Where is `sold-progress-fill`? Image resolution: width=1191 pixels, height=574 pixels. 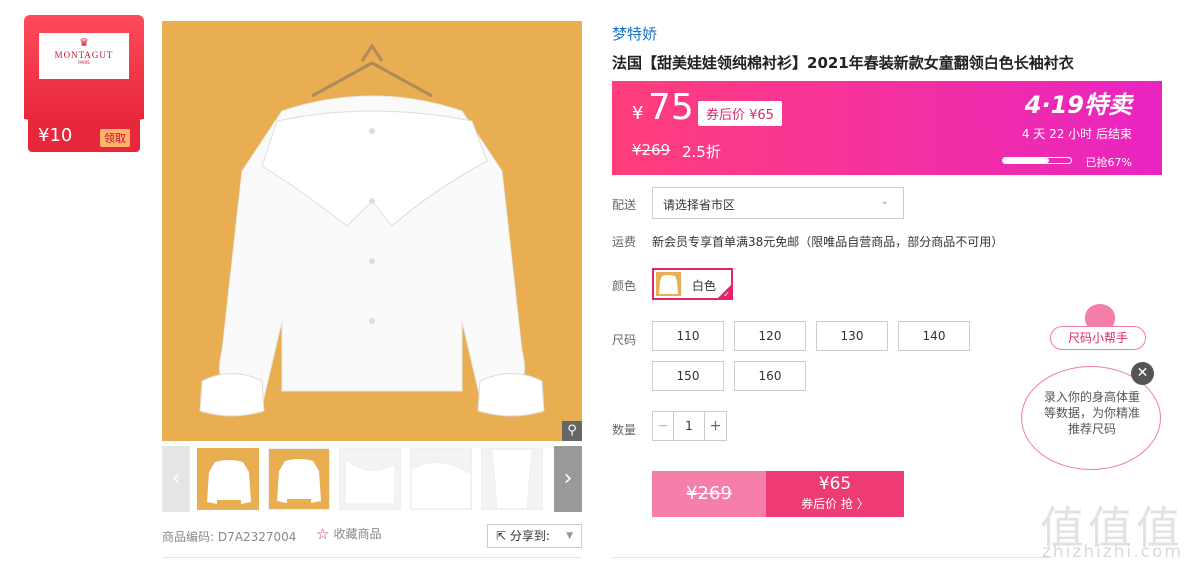
sold-progress-fill is located at coordinates (1026, 160).